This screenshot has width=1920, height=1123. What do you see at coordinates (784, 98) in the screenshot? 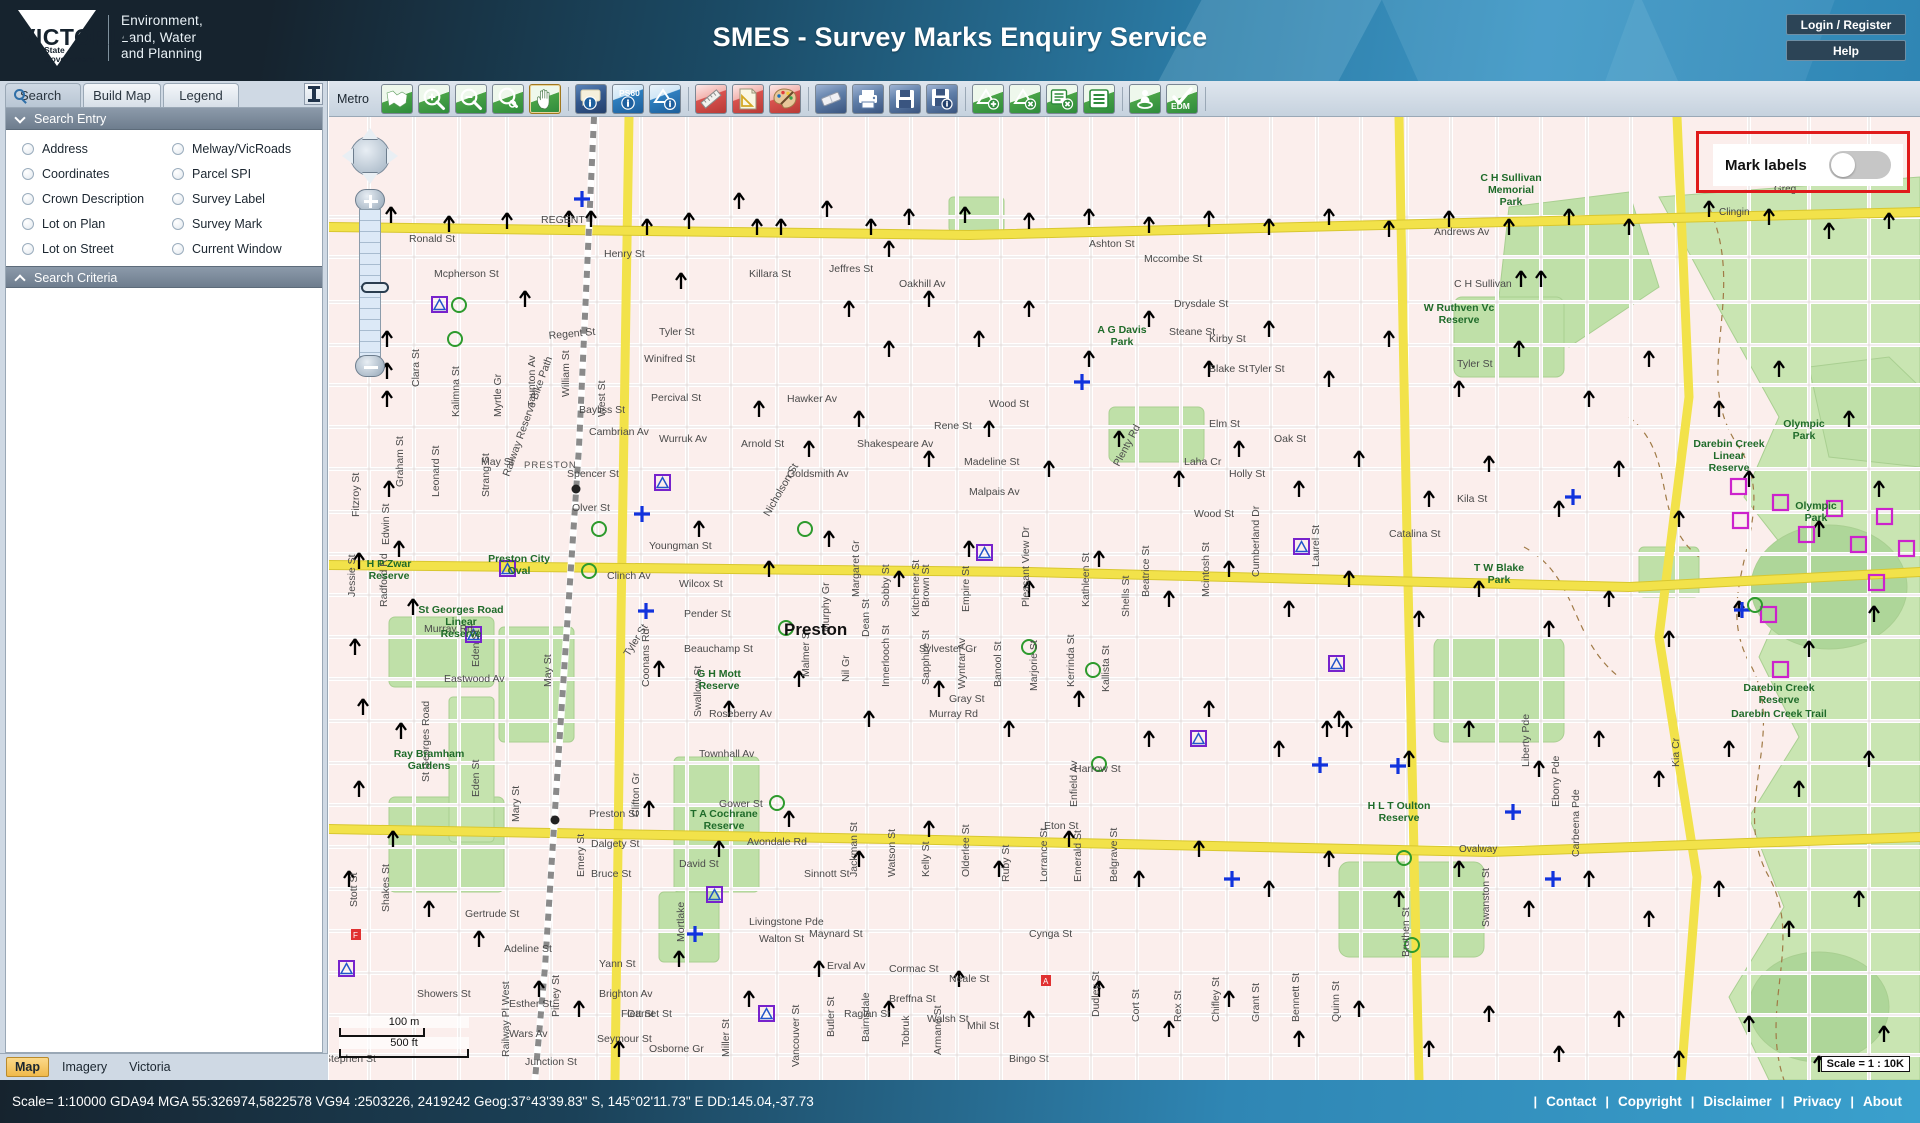
I see `draw-tool` at bounding box center [784, 98].